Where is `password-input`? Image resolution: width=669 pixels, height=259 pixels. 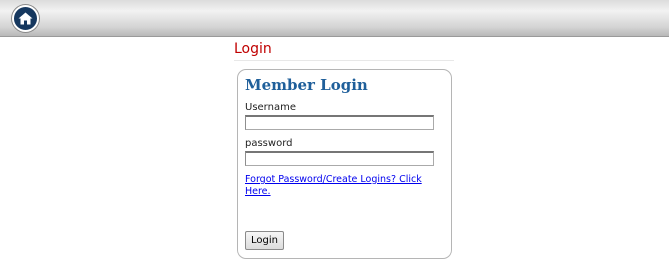
password-input is located at coordinates (339, 158).